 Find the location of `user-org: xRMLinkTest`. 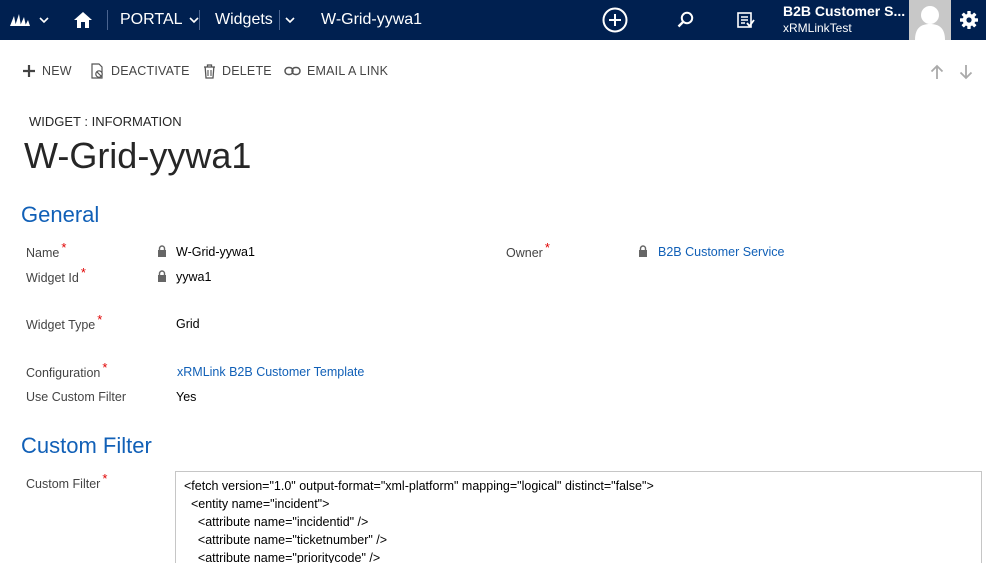

user-org: xRMLinkTest is located at coordinates (817, 28).